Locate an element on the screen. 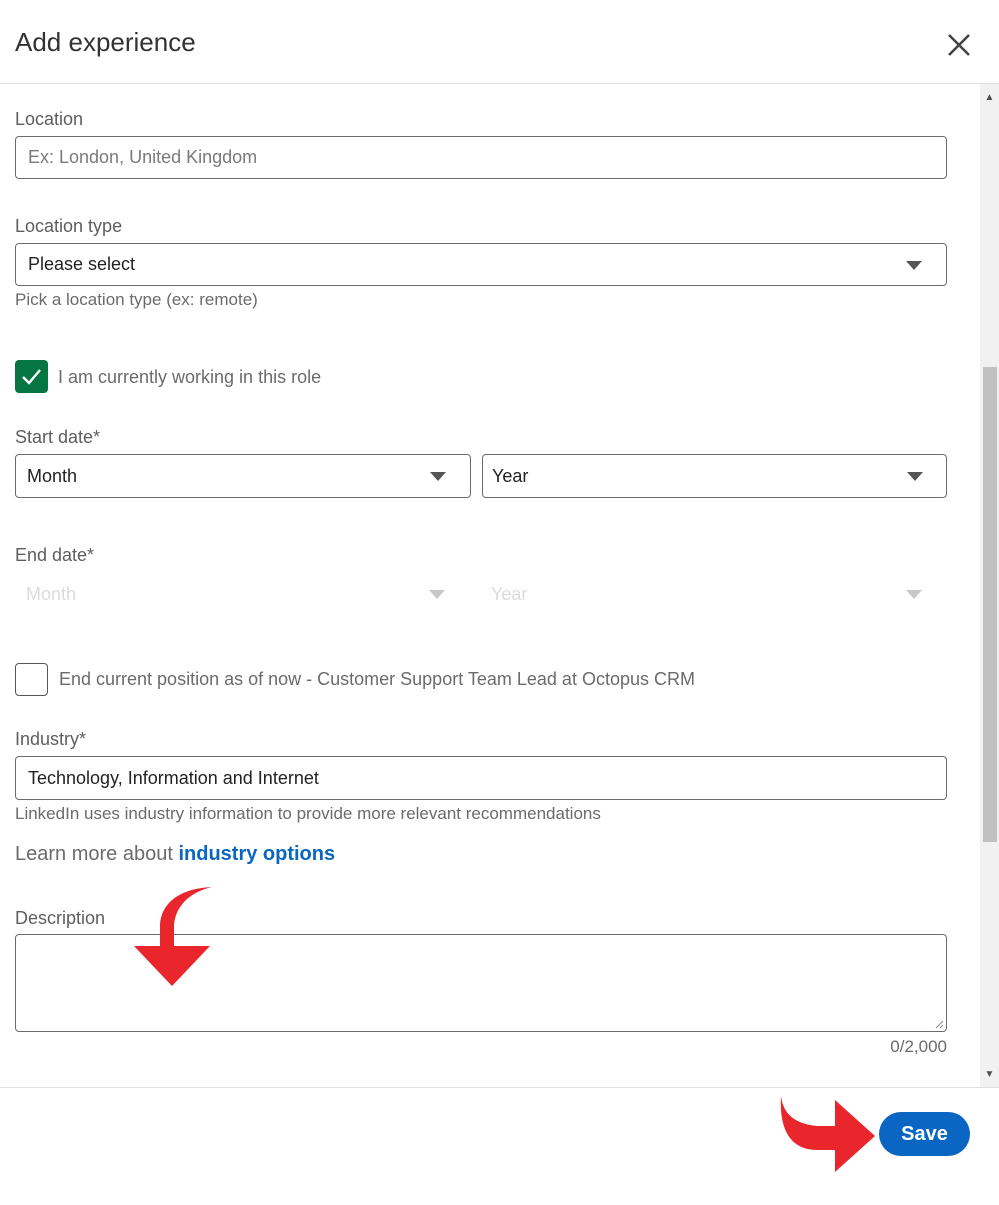 The image size is (999, 1205). currently-working-checkbox is located at coordinates (31, 376).